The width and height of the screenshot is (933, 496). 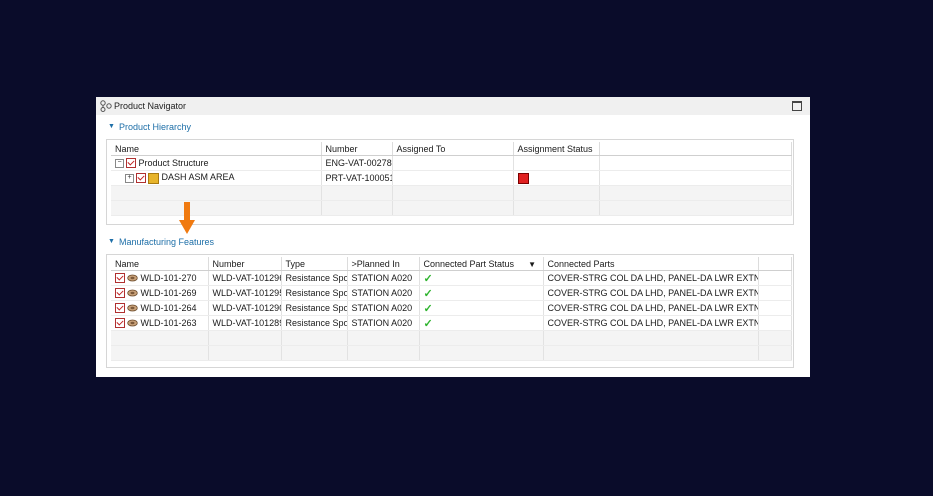 What do you see at coordinates (187, 218) in the screenshot?
I see `arrow-down-icon` at bounding box center [187, 218].